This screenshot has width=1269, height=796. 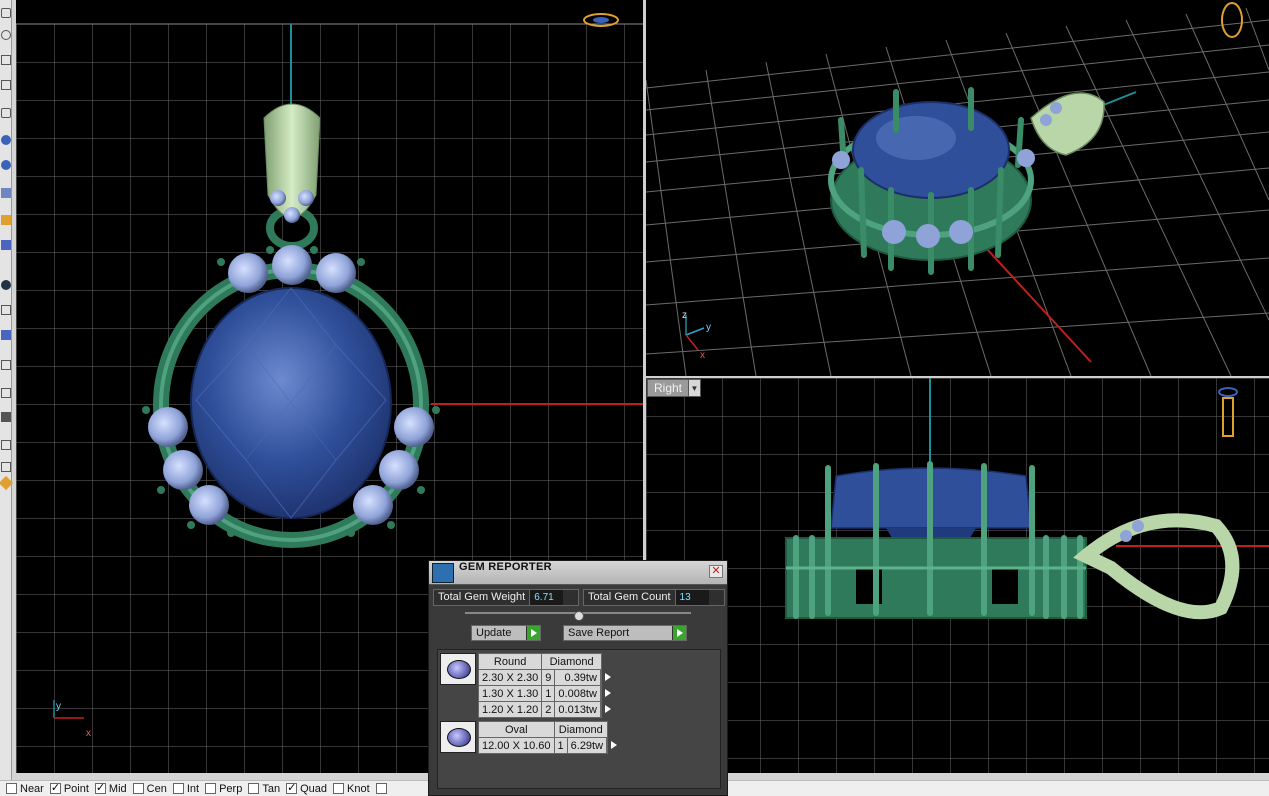 I want to click on save-report-button: Save Report, so click(x=625, y=633).